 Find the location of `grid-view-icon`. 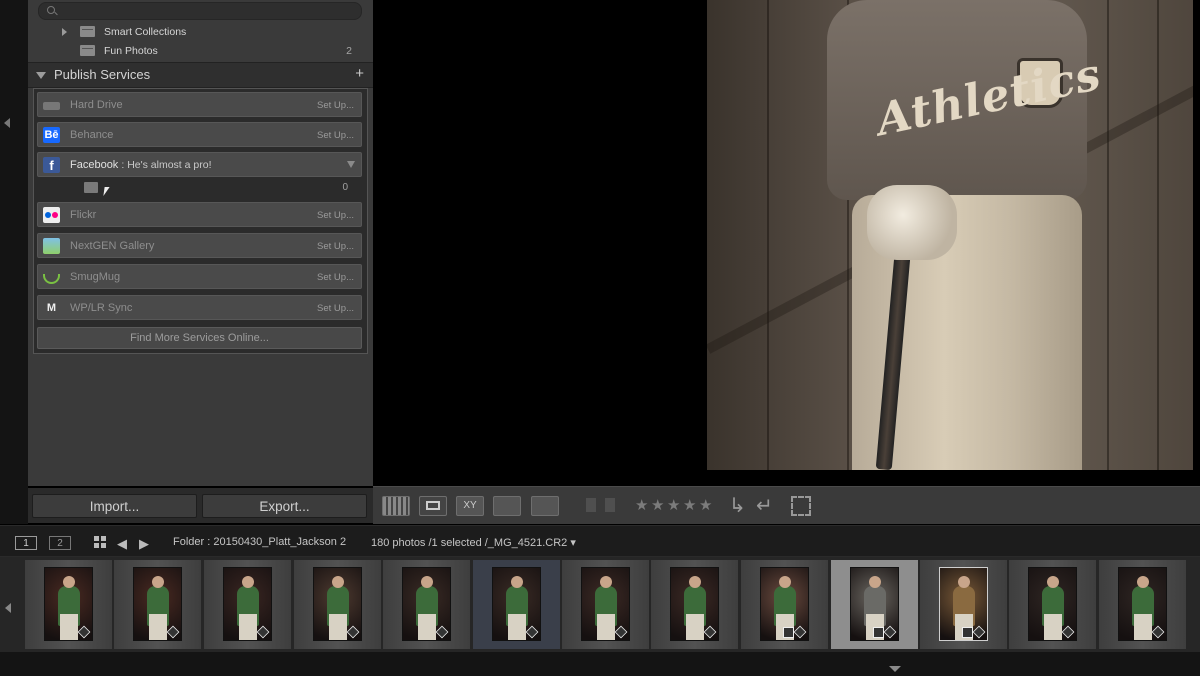

grid-view-icon is located at coordinates (396, 506).